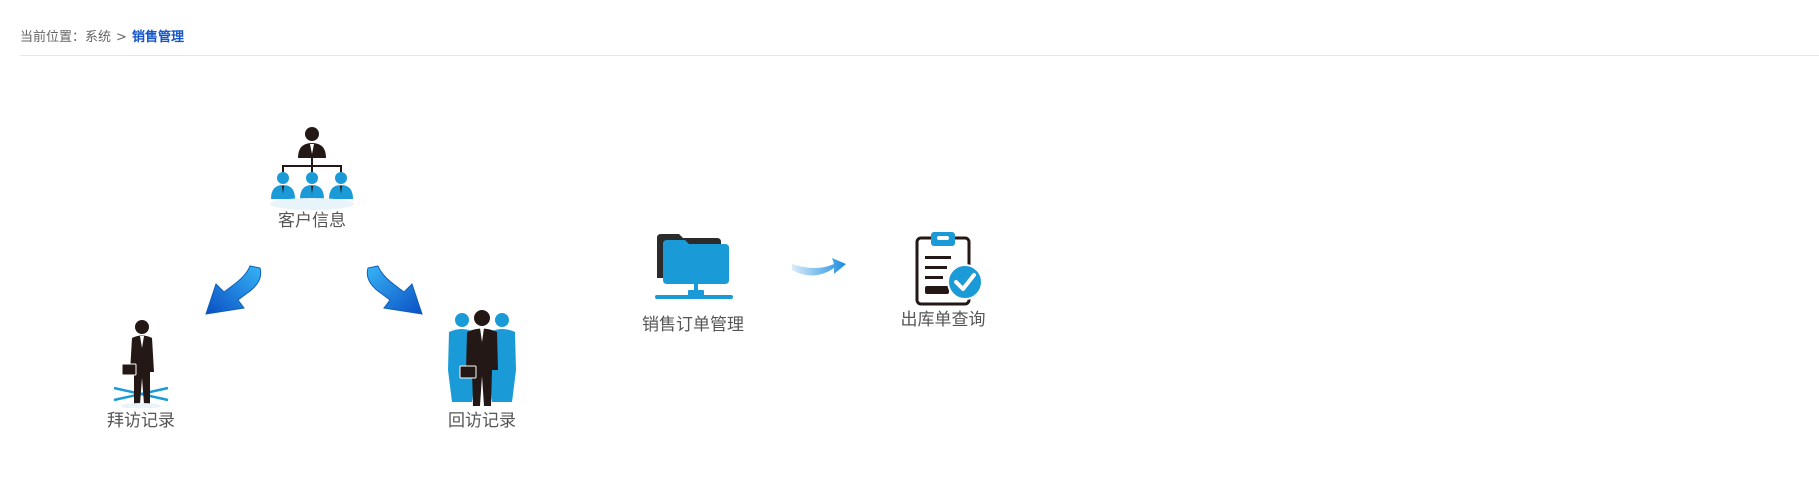  What do you see at coordinates (158, 37) in the screenshot?
I see `breadcrumb-current: 销售管理` at bounding box center [158, 37].